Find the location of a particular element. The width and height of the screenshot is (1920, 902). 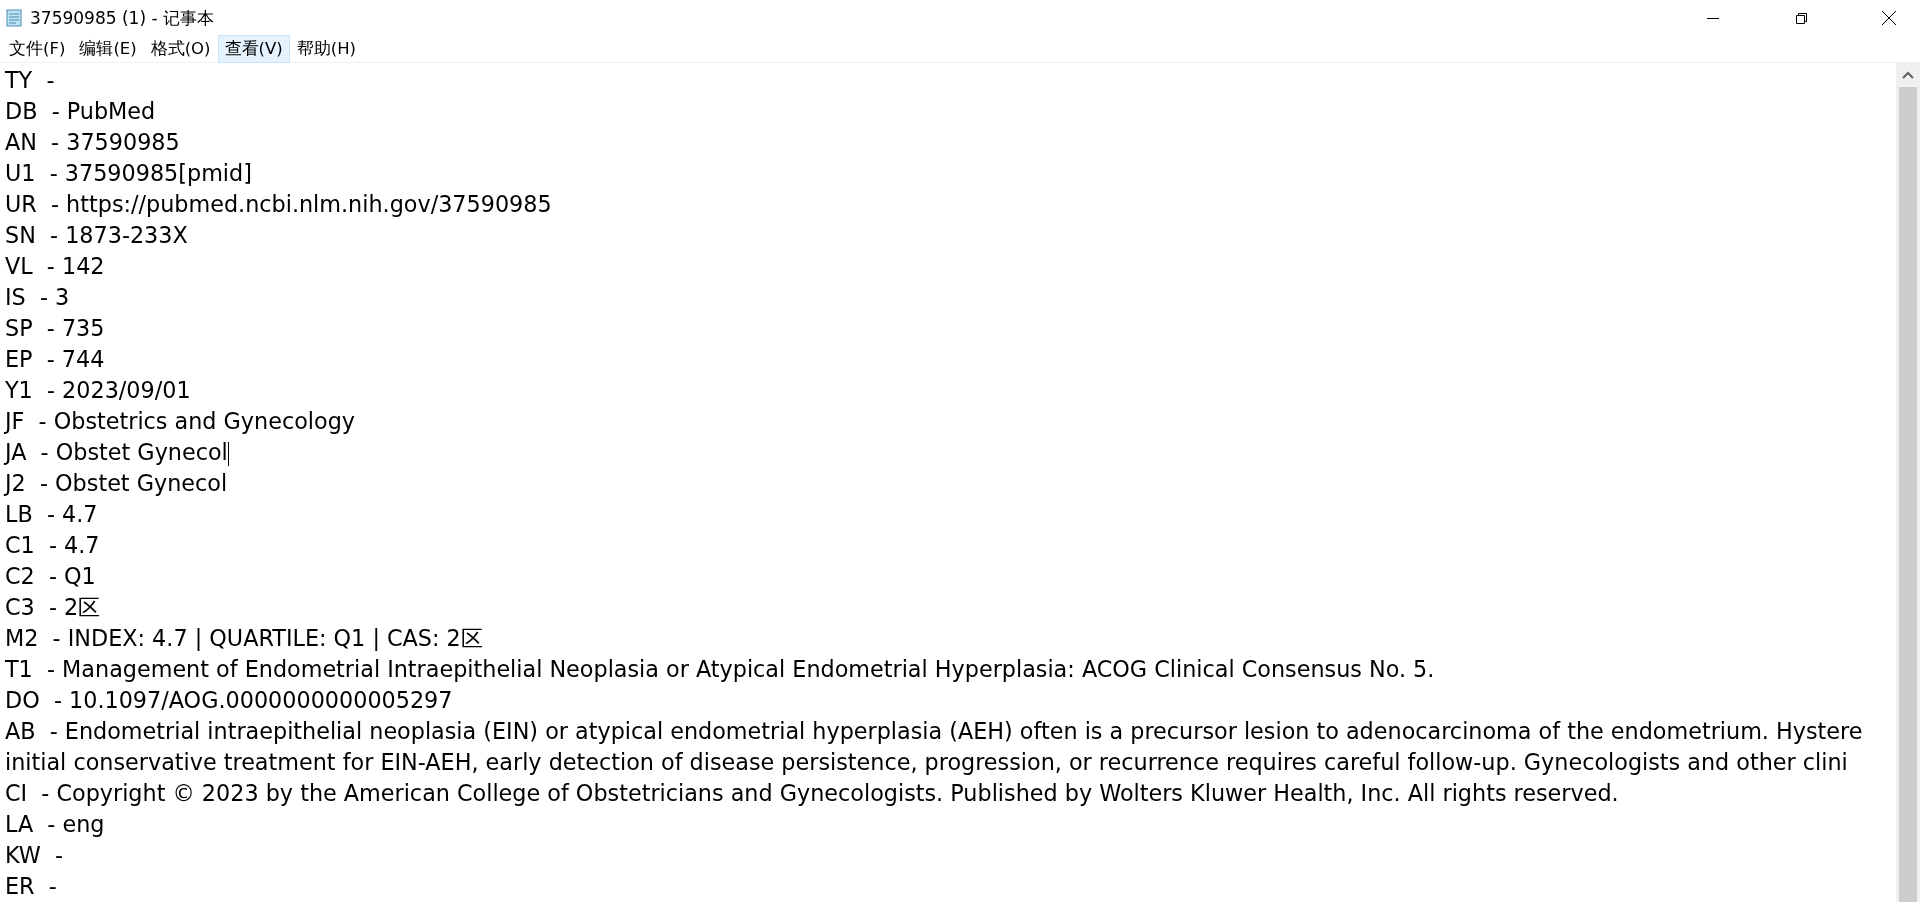

text-line: C3 - 2区 is located at coordinates (53, 607).